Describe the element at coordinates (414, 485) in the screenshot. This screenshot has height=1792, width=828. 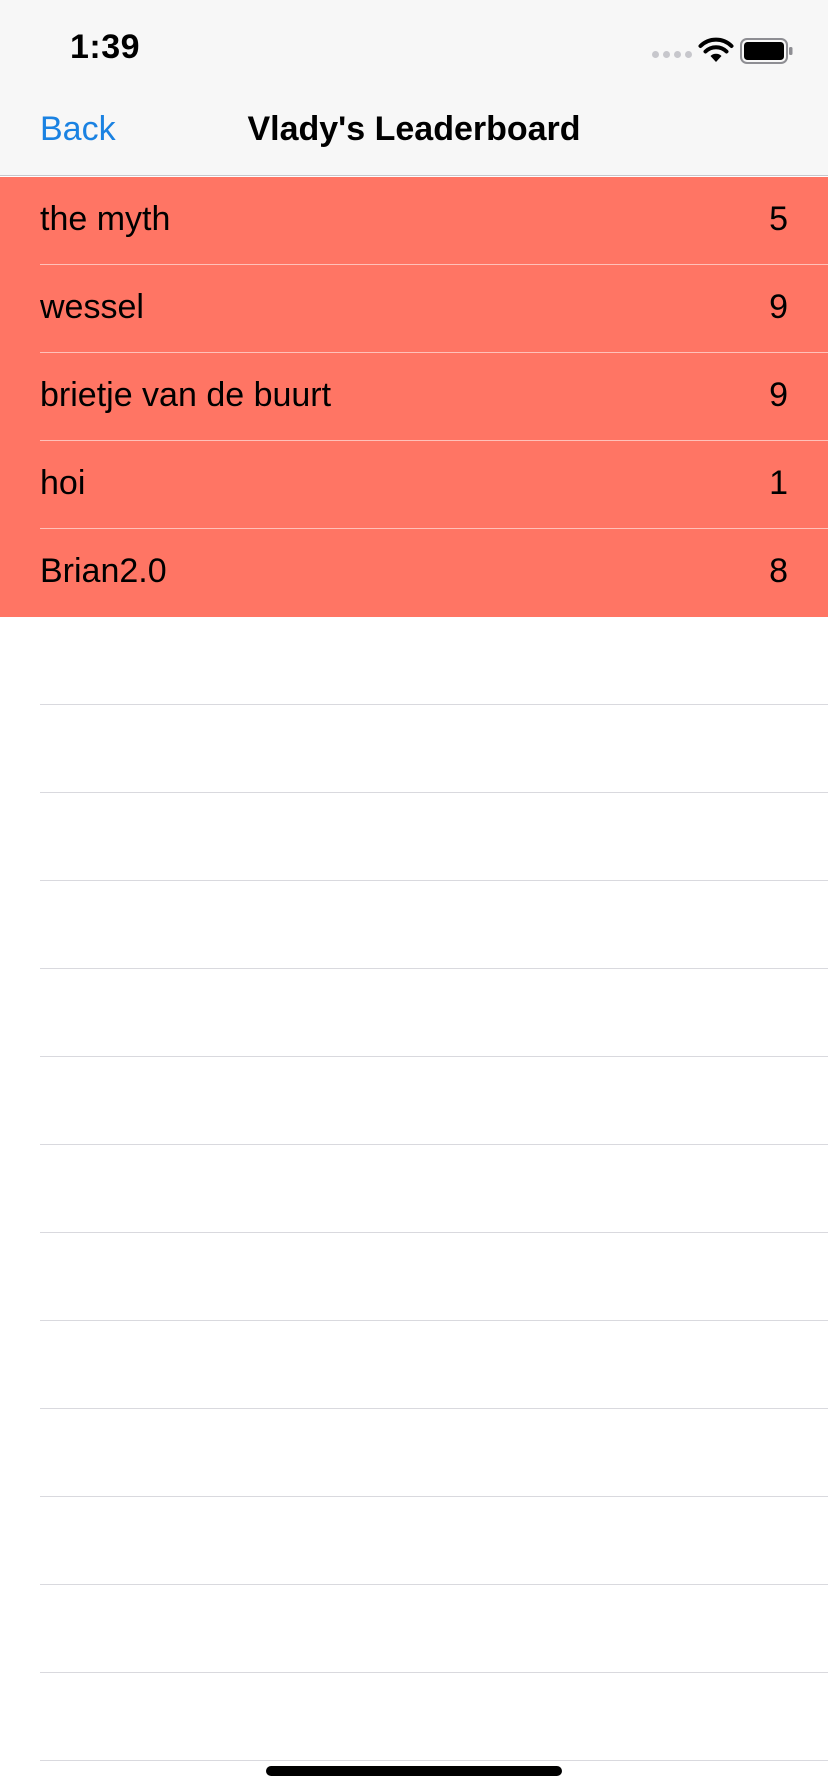
I see `leaderboard-row: hoi 1` at that location.